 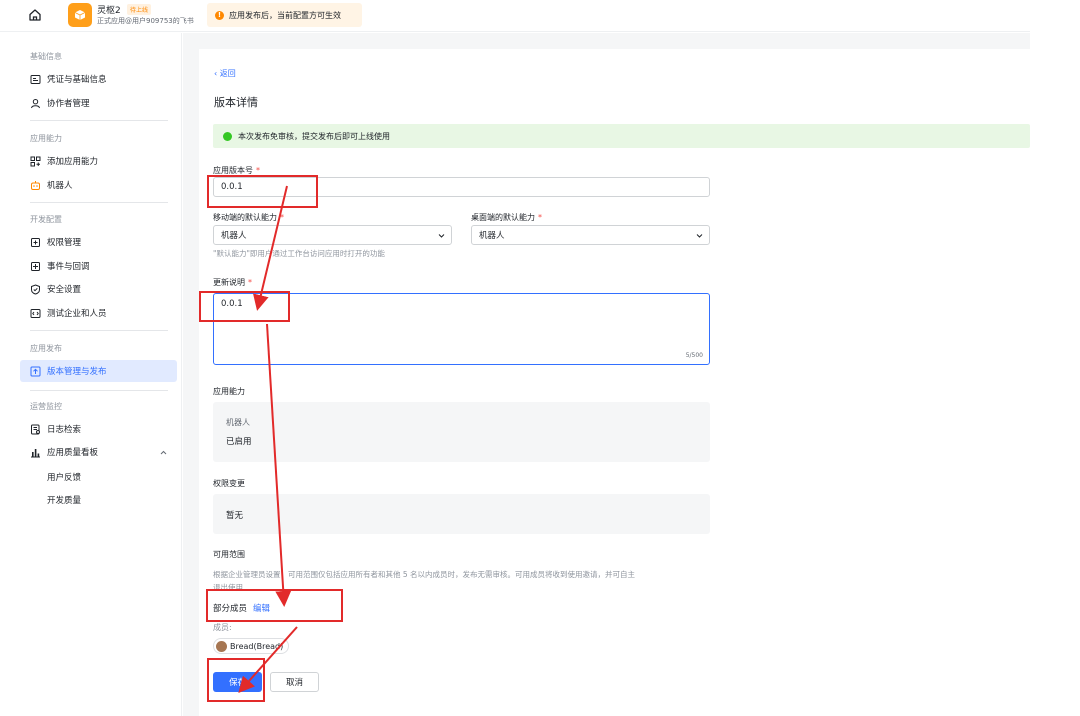 I want to click on sidebar-item-events: 事件与回调, so click(x=98, y=266).